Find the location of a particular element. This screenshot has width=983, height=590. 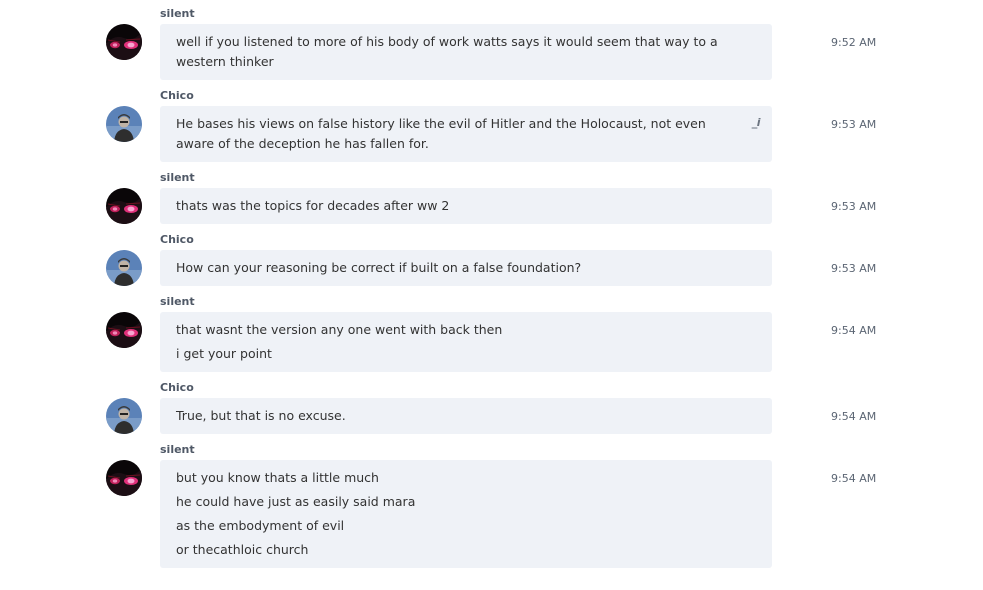

message-timestamp: 9:52 AM is located at coordinates (854, 42).